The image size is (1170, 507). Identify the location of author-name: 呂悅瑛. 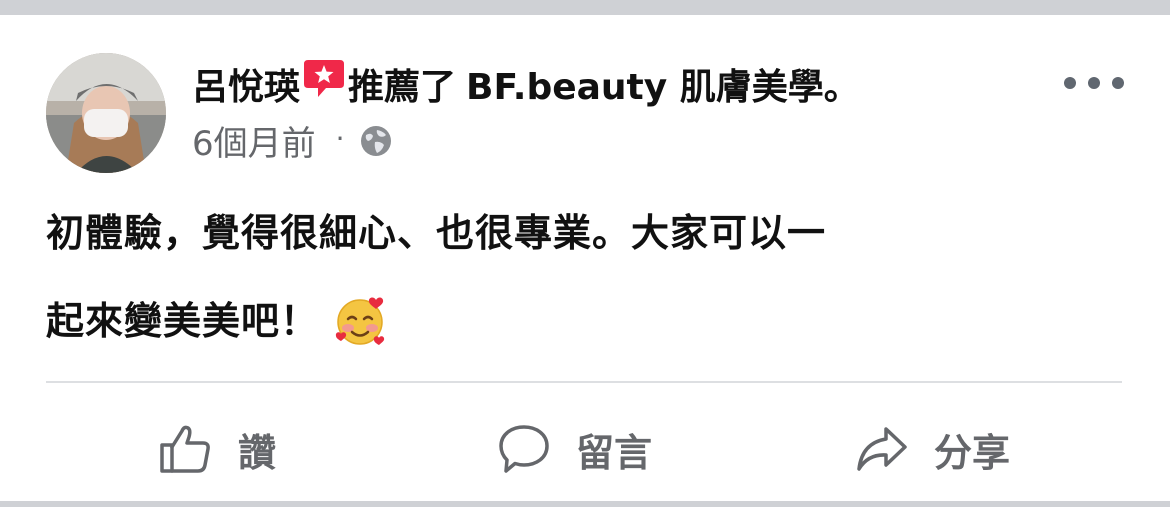
(246, 84).